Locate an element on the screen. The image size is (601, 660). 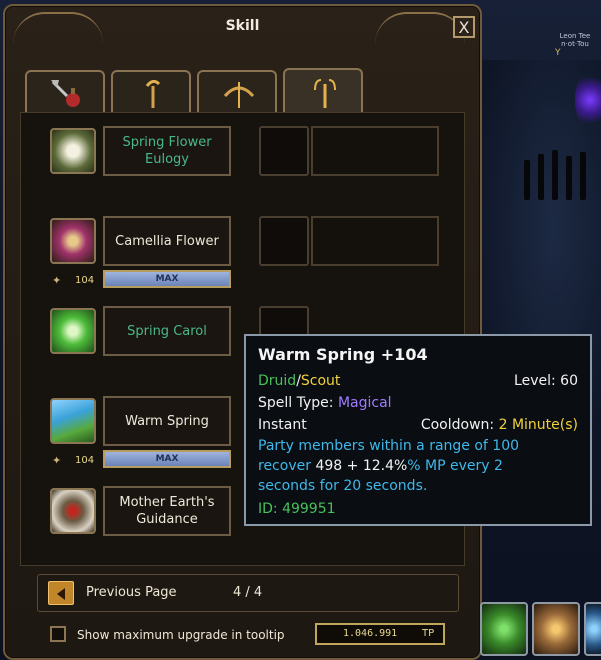
staff-icon is located at coordinates (153, 93).